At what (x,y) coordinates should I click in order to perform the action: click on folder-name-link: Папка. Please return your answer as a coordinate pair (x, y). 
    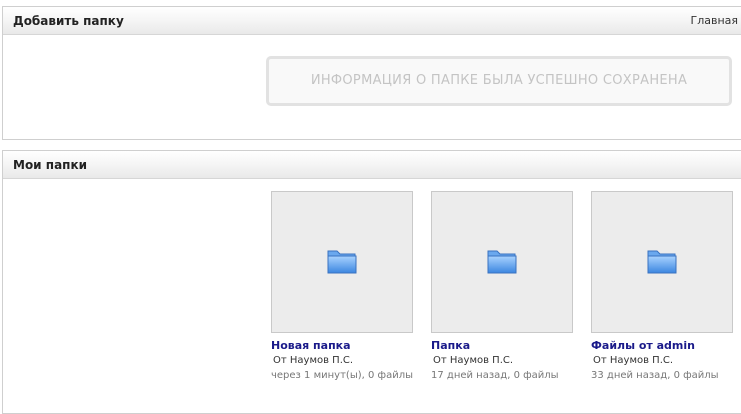
    Looking at the image, I should click on (503, 345).